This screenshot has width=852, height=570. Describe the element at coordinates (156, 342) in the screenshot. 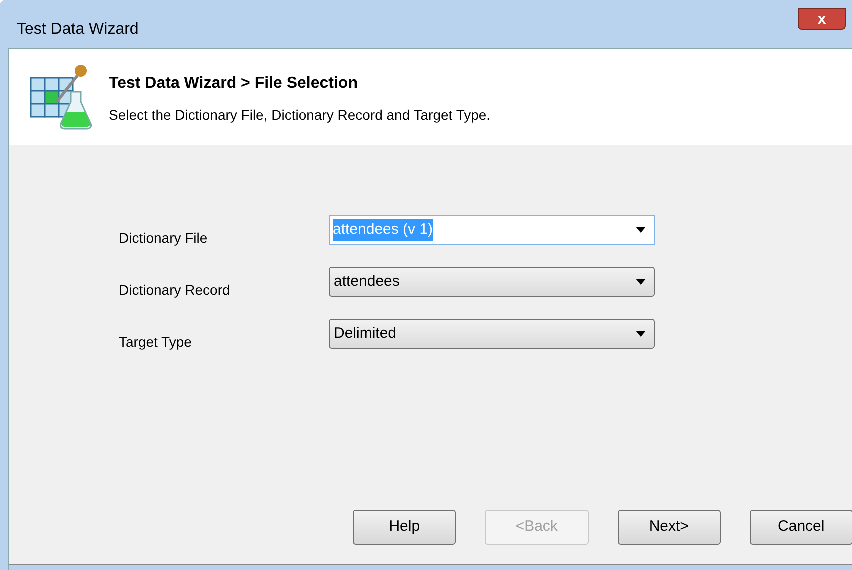

I see `field-label: Target Type` at that location.